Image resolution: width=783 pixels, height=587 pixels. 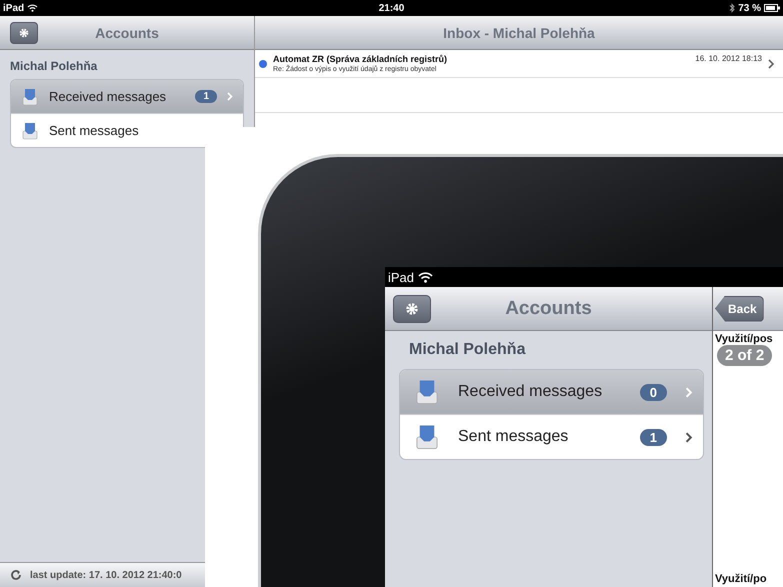 I want to click on back-button: Back, so click(x=739, y=309).